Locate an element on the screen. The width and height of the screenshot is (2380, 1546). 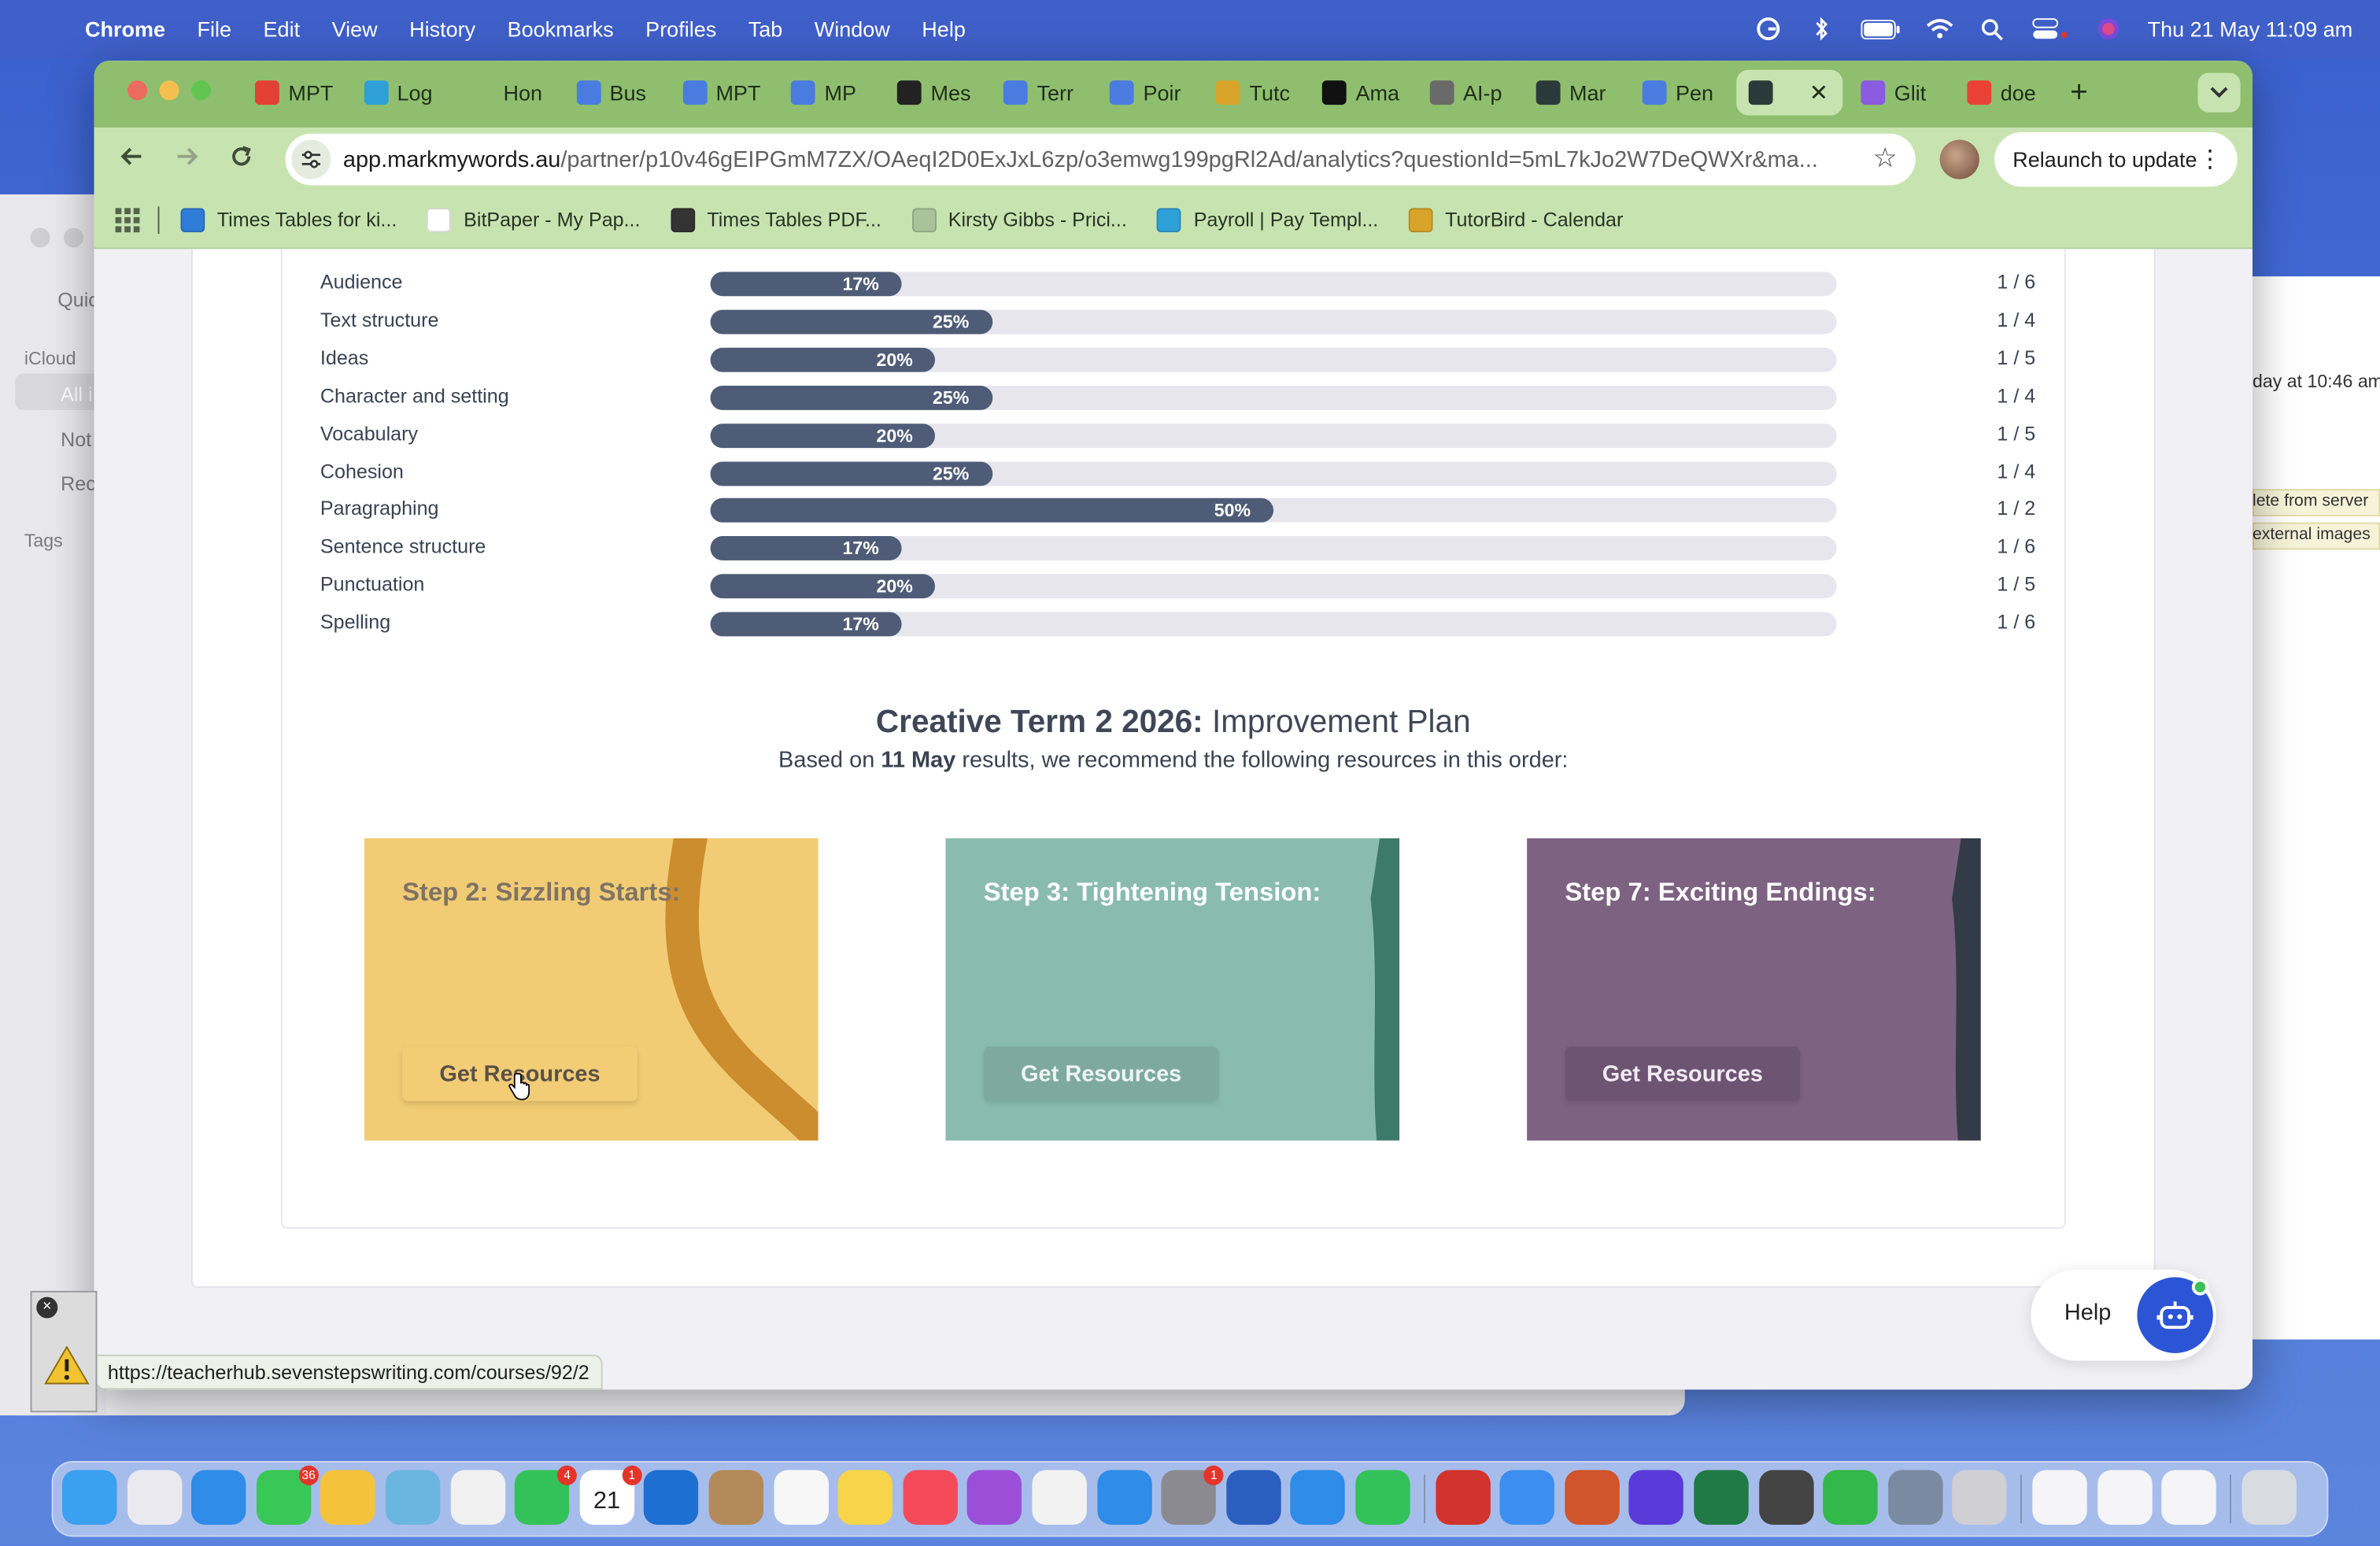
bookmark-star-icon: ☆ is located at coordinates (1885, 158).